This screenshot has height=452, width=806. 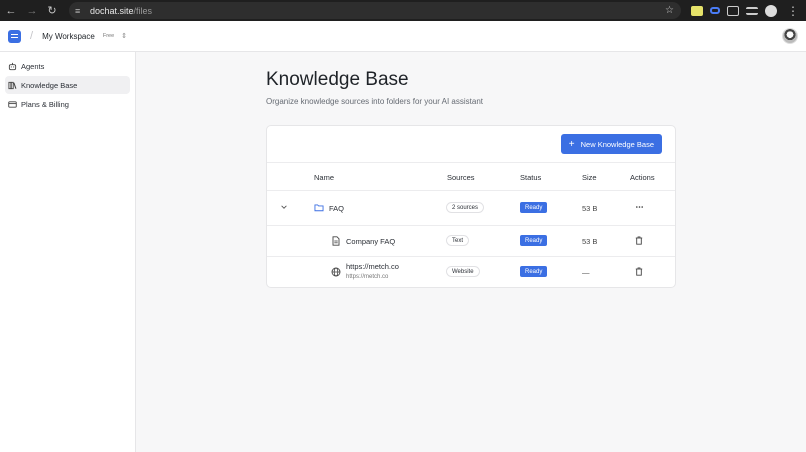 I want to click on bot-icon, so click(x=12, y=66).